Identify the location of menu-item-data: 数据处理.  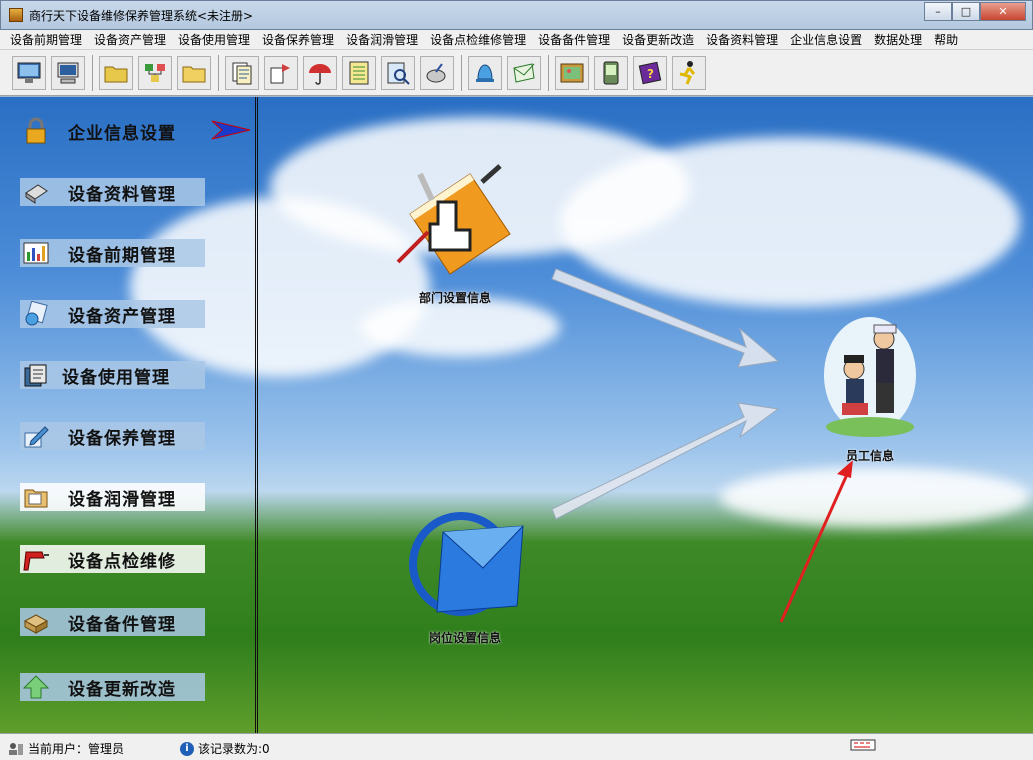
(898, 39).